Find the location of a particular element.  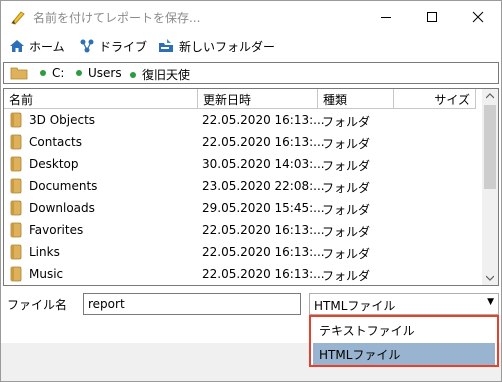

maximize-button is located at coordinates (432, 17).